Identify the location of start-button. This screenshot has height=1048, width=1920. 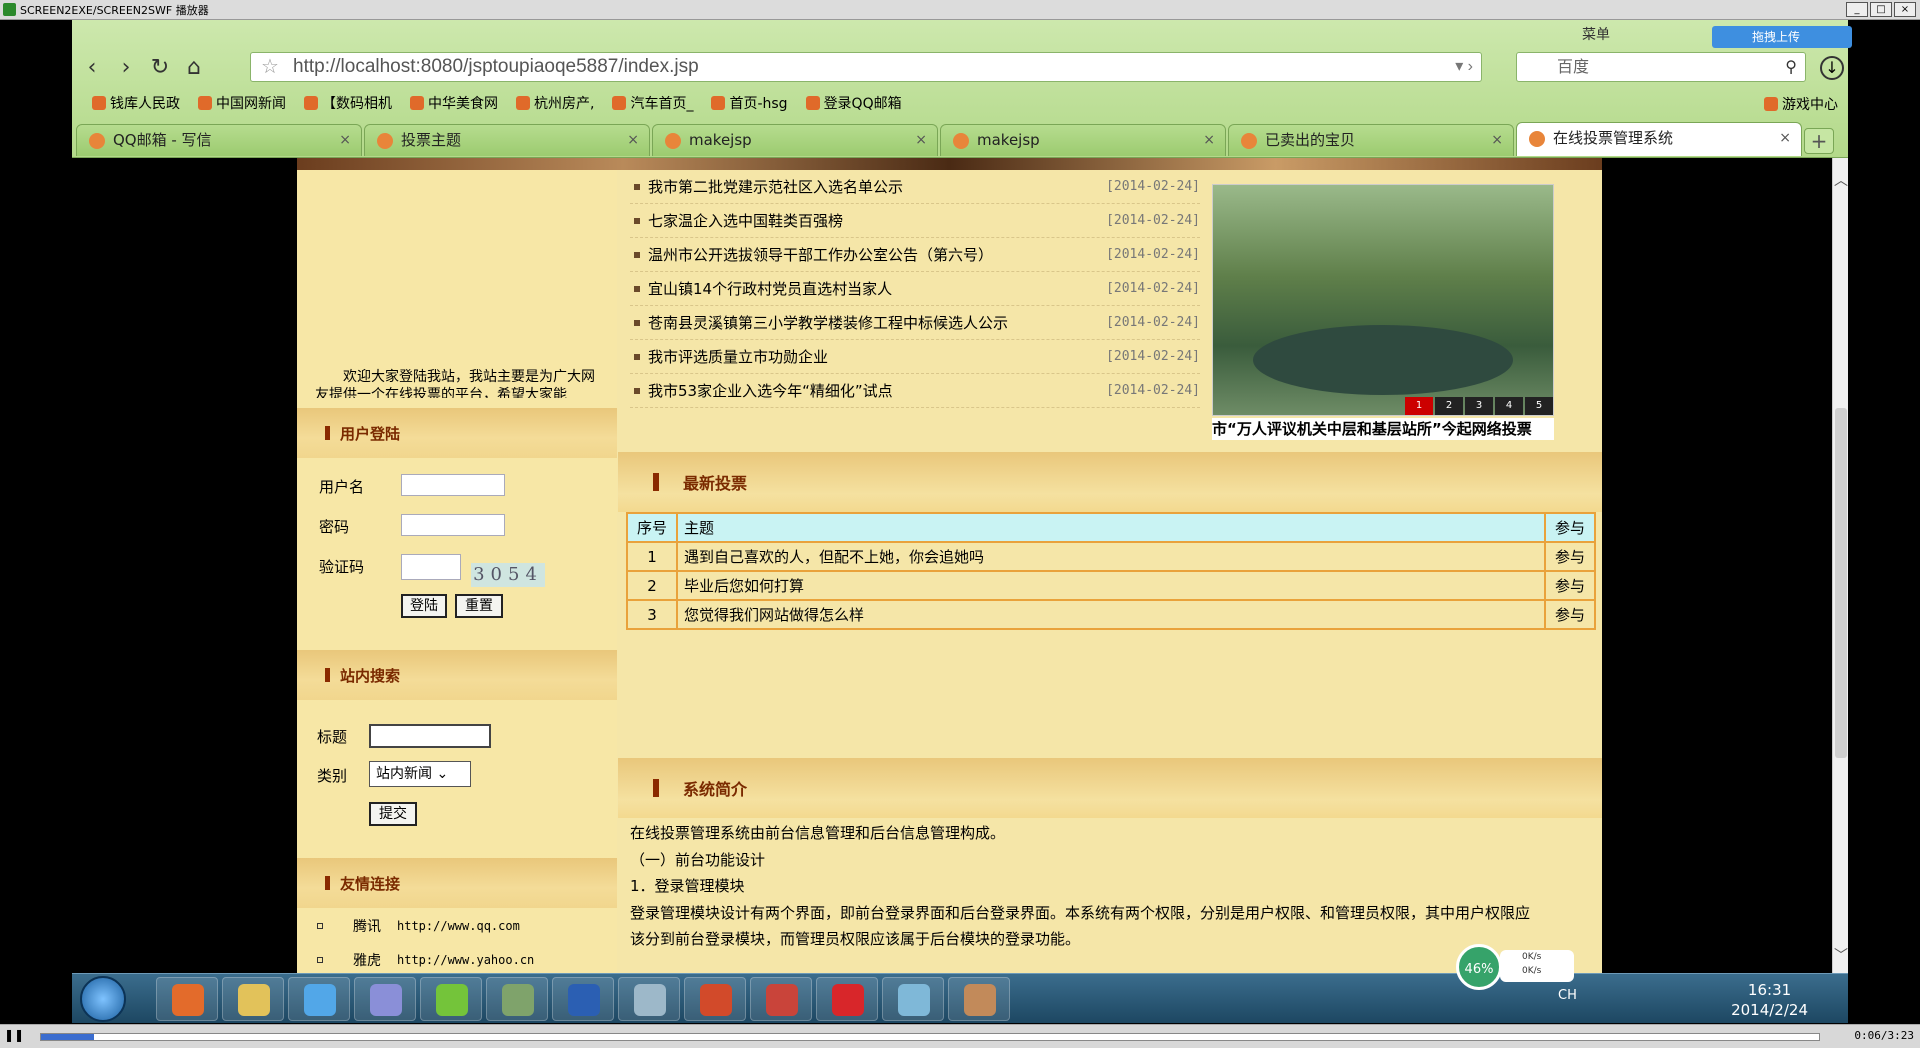
(103, 999).